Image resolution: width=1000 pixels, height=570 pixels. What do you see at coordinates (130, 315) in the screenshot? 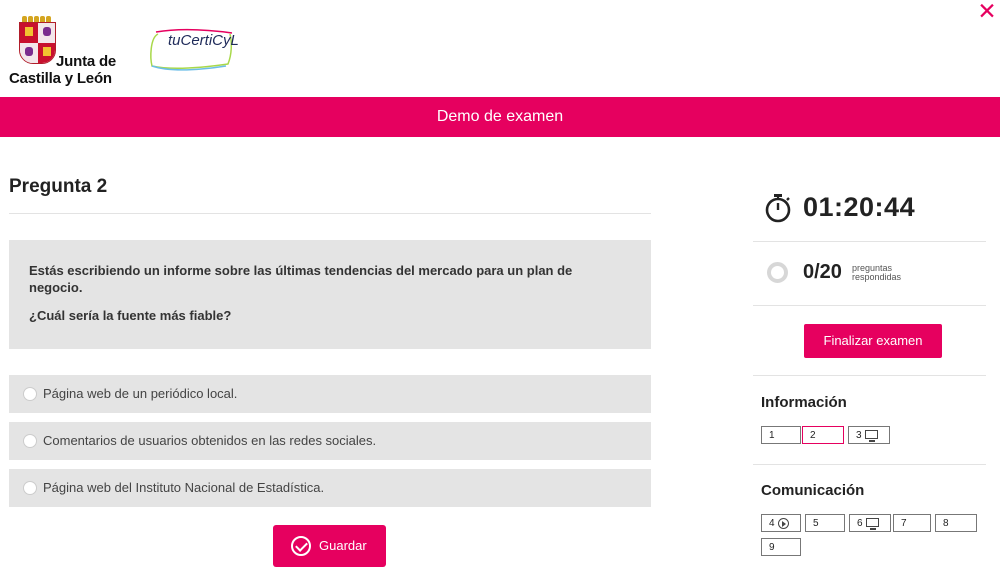
I see `question-ask: ¿Cuál sería la fuente más fiable?` at bounding box center [130, 315].